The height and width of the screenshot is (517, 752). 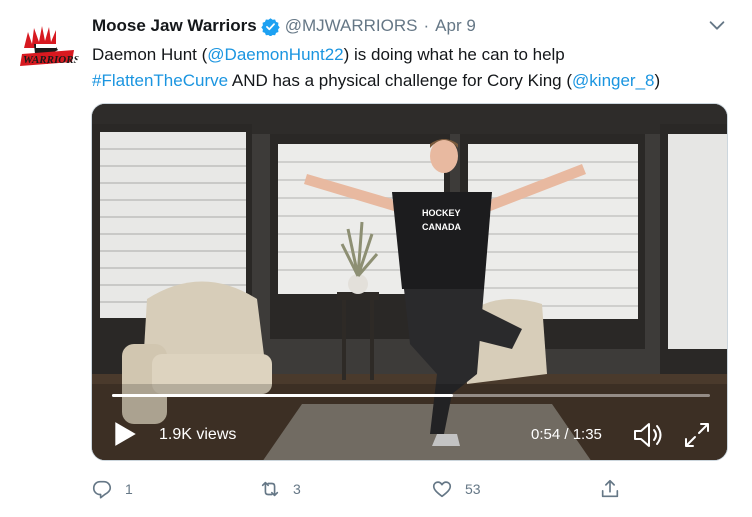 What do you see at coordinates (275, 54) in the screenshot?
I see `mention-link: @DaemonHunt22` at bounding box center [275, 54].